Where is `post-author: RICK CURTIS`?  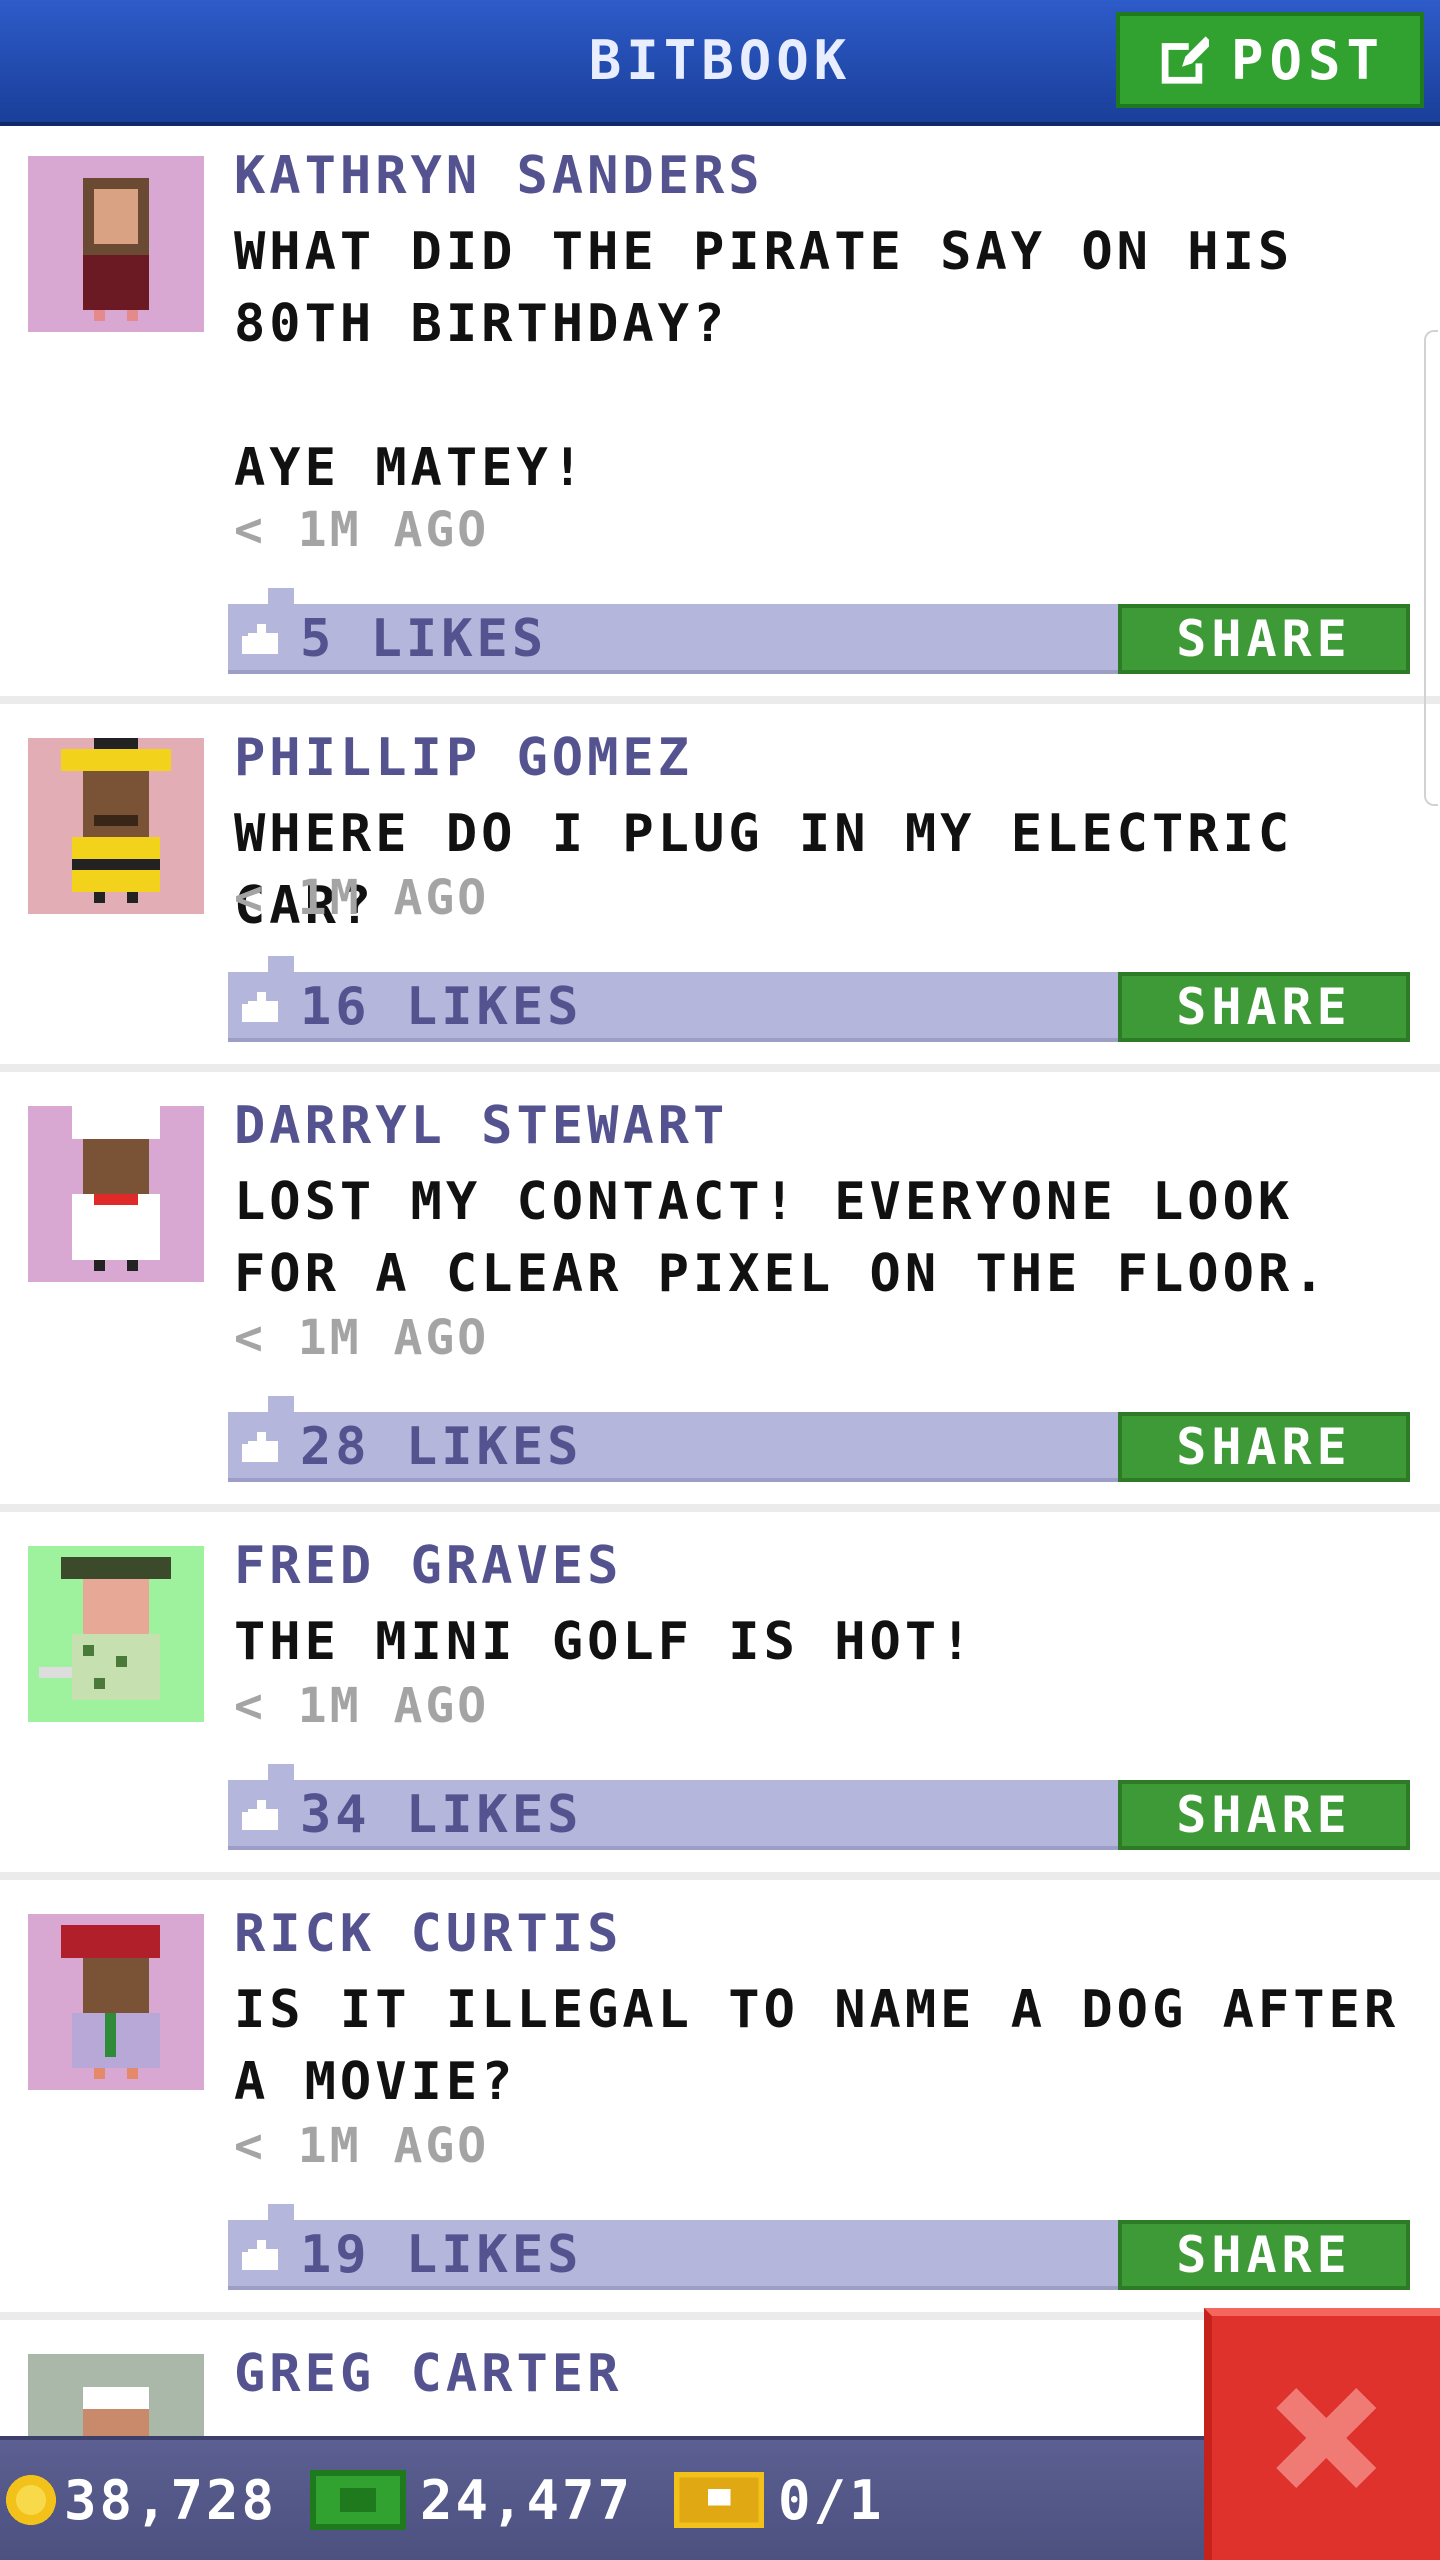 post-author: RICK CURTIS is located at coordinates (428, 1934).